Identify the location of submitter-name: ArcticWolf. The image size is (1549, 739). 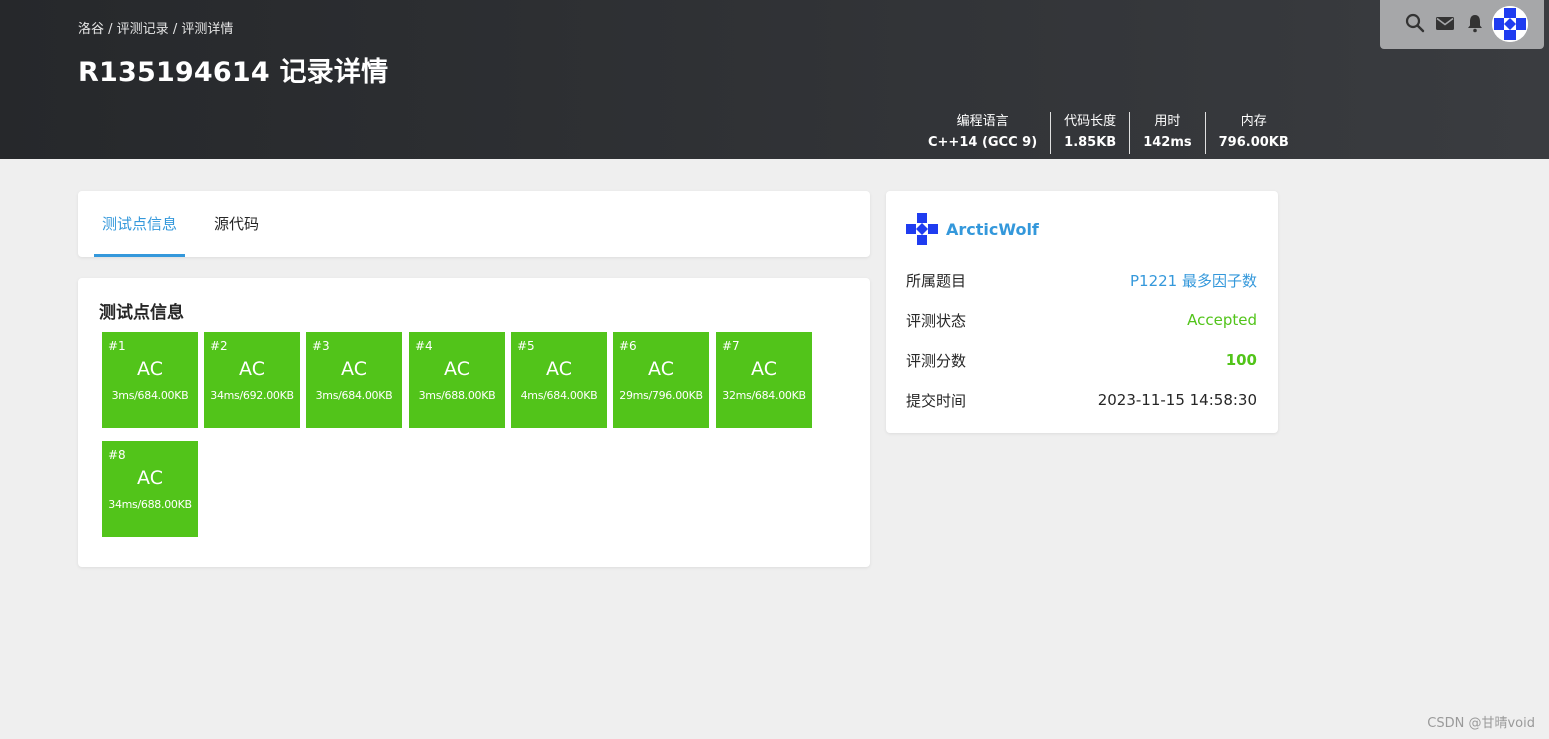
(992, 229).